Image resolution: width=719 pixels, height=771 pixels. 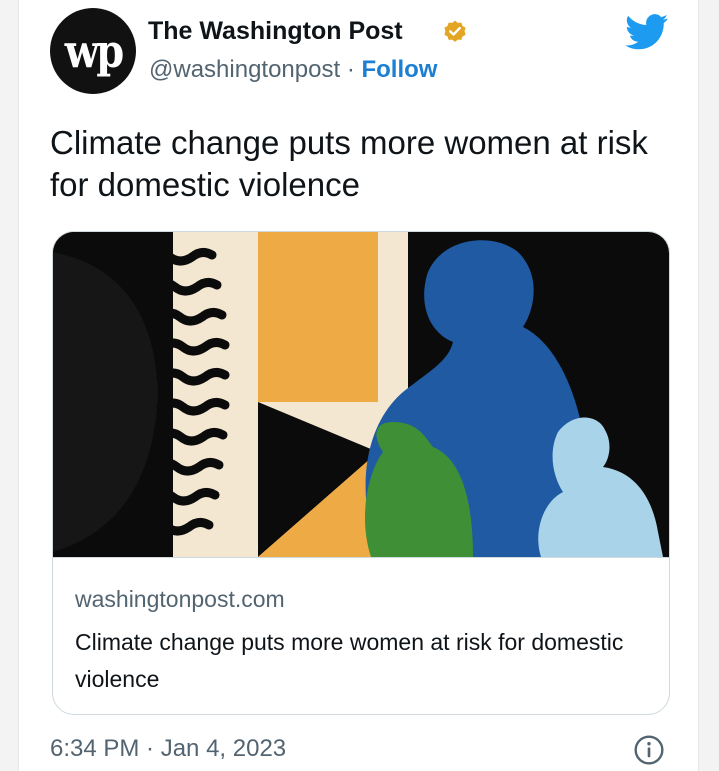 I want to click on card-divider, so click(x=361, y=557).